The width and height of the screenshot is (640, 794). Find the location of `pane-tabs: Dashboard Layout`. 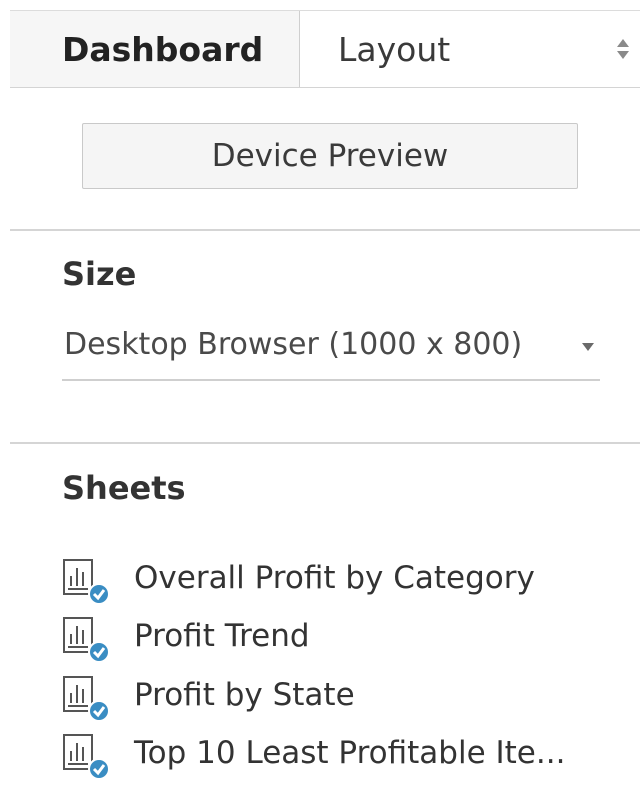

pane-tabs: Dashboard Layout is located at coordinates (325, 49).